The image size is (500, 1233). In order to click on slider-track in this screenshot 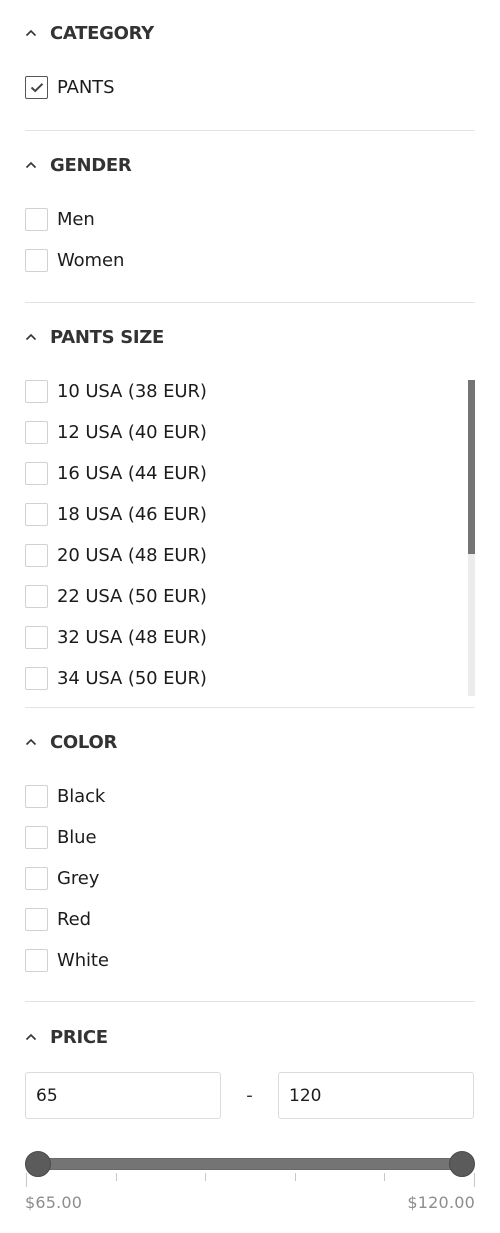, I will do `click(250, 1164)`.